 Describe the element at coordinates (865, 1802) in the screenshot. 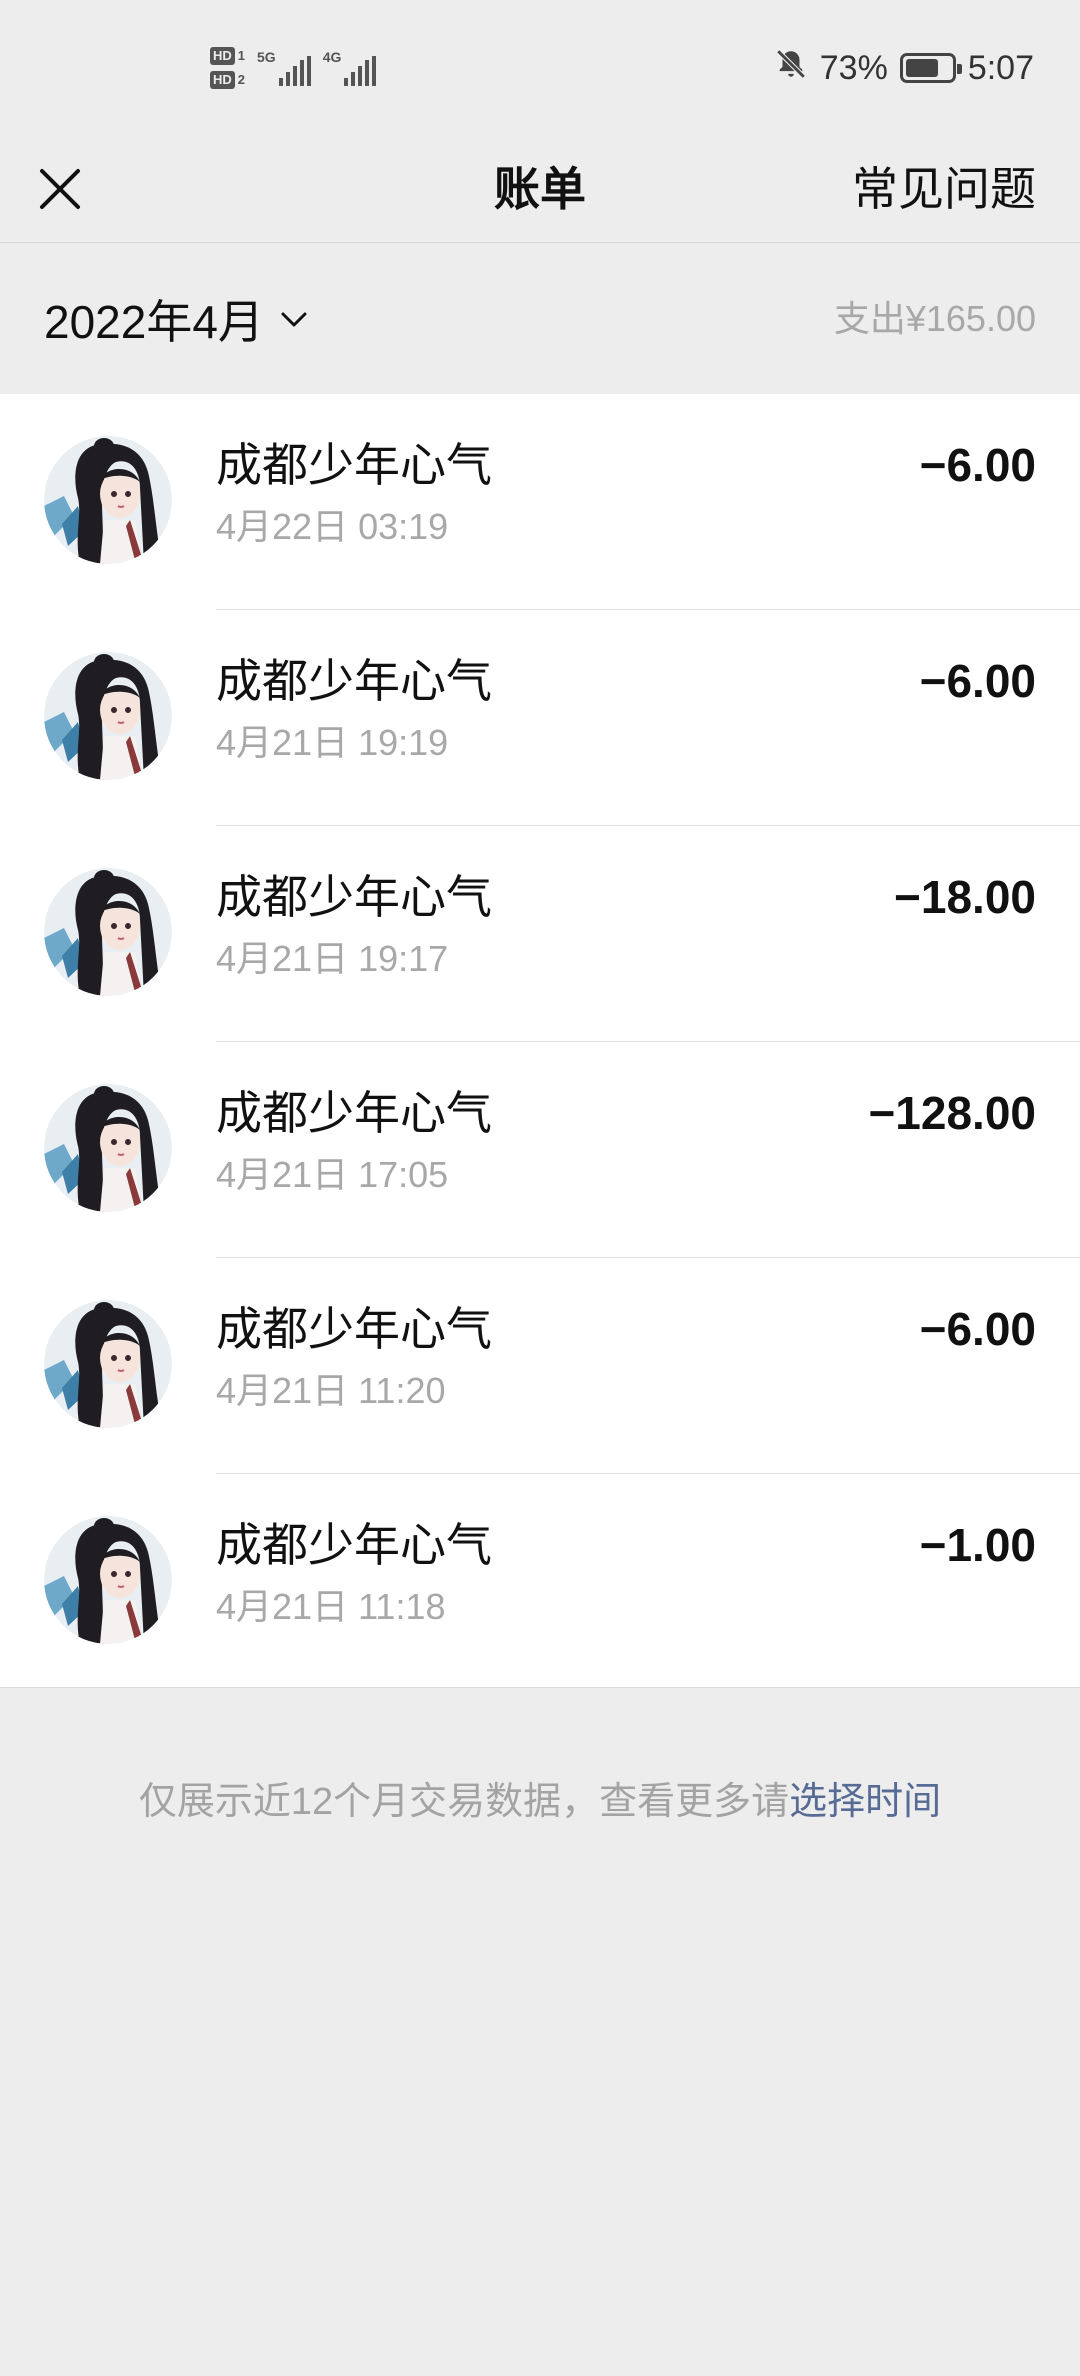

I see `select-time-link: 选择时间` at that location.